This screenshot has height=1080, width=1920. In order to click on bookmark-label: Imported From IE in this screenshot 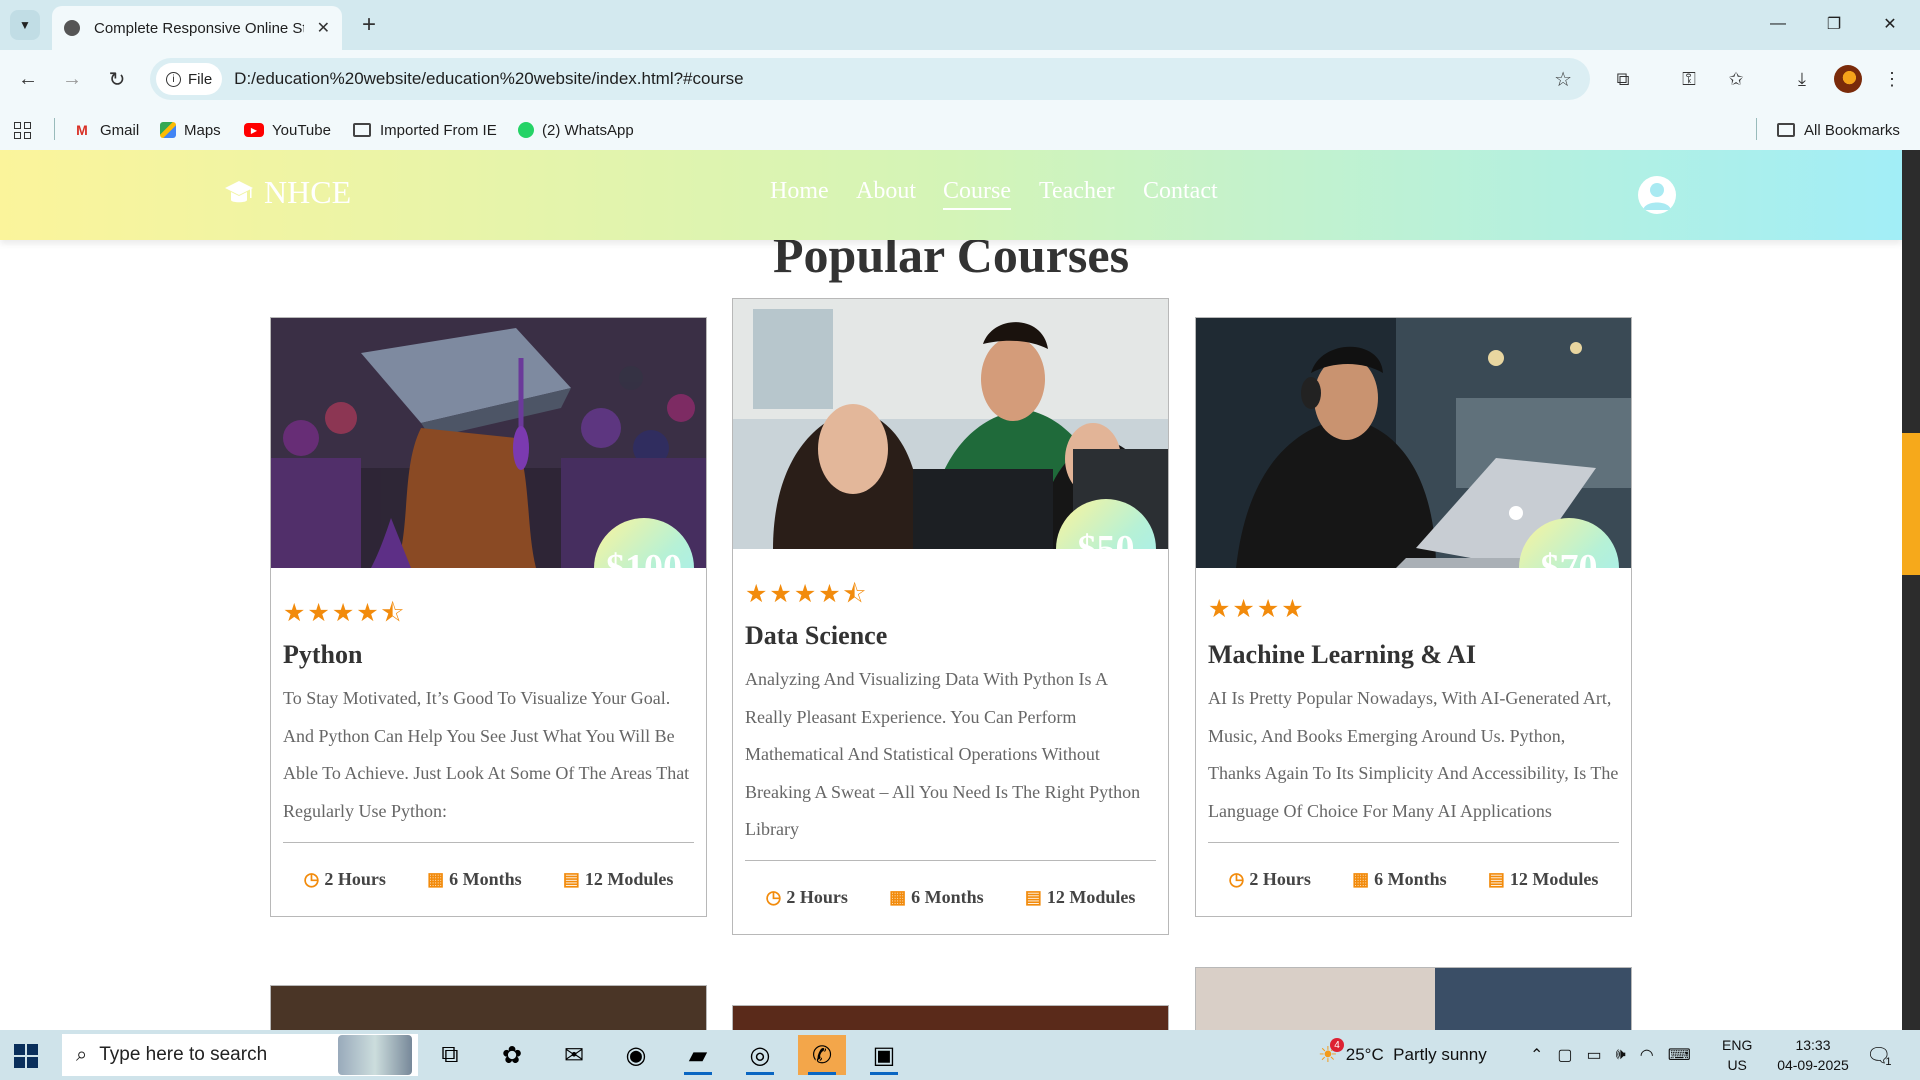, I will do `click(438, 130)`.